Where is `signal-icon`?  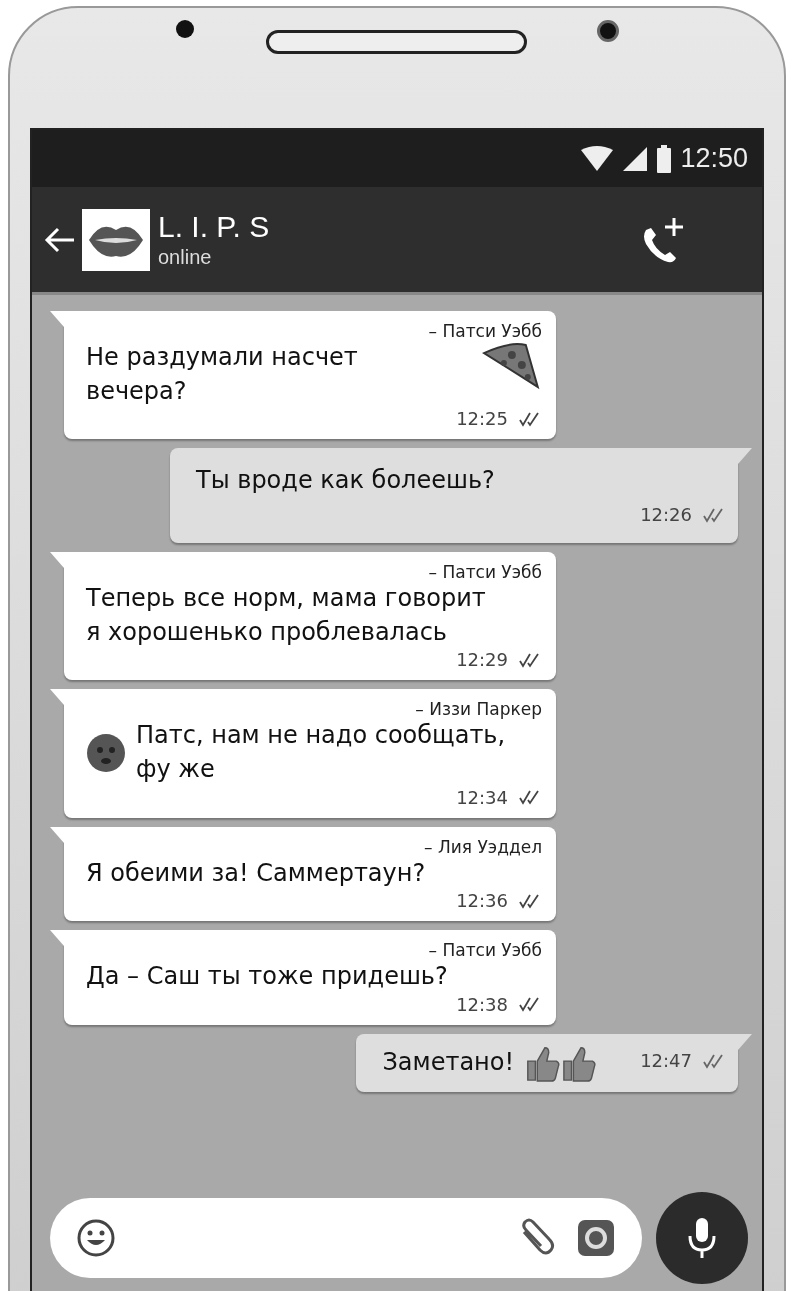
signal-icon is located at coordinates (635, 158).